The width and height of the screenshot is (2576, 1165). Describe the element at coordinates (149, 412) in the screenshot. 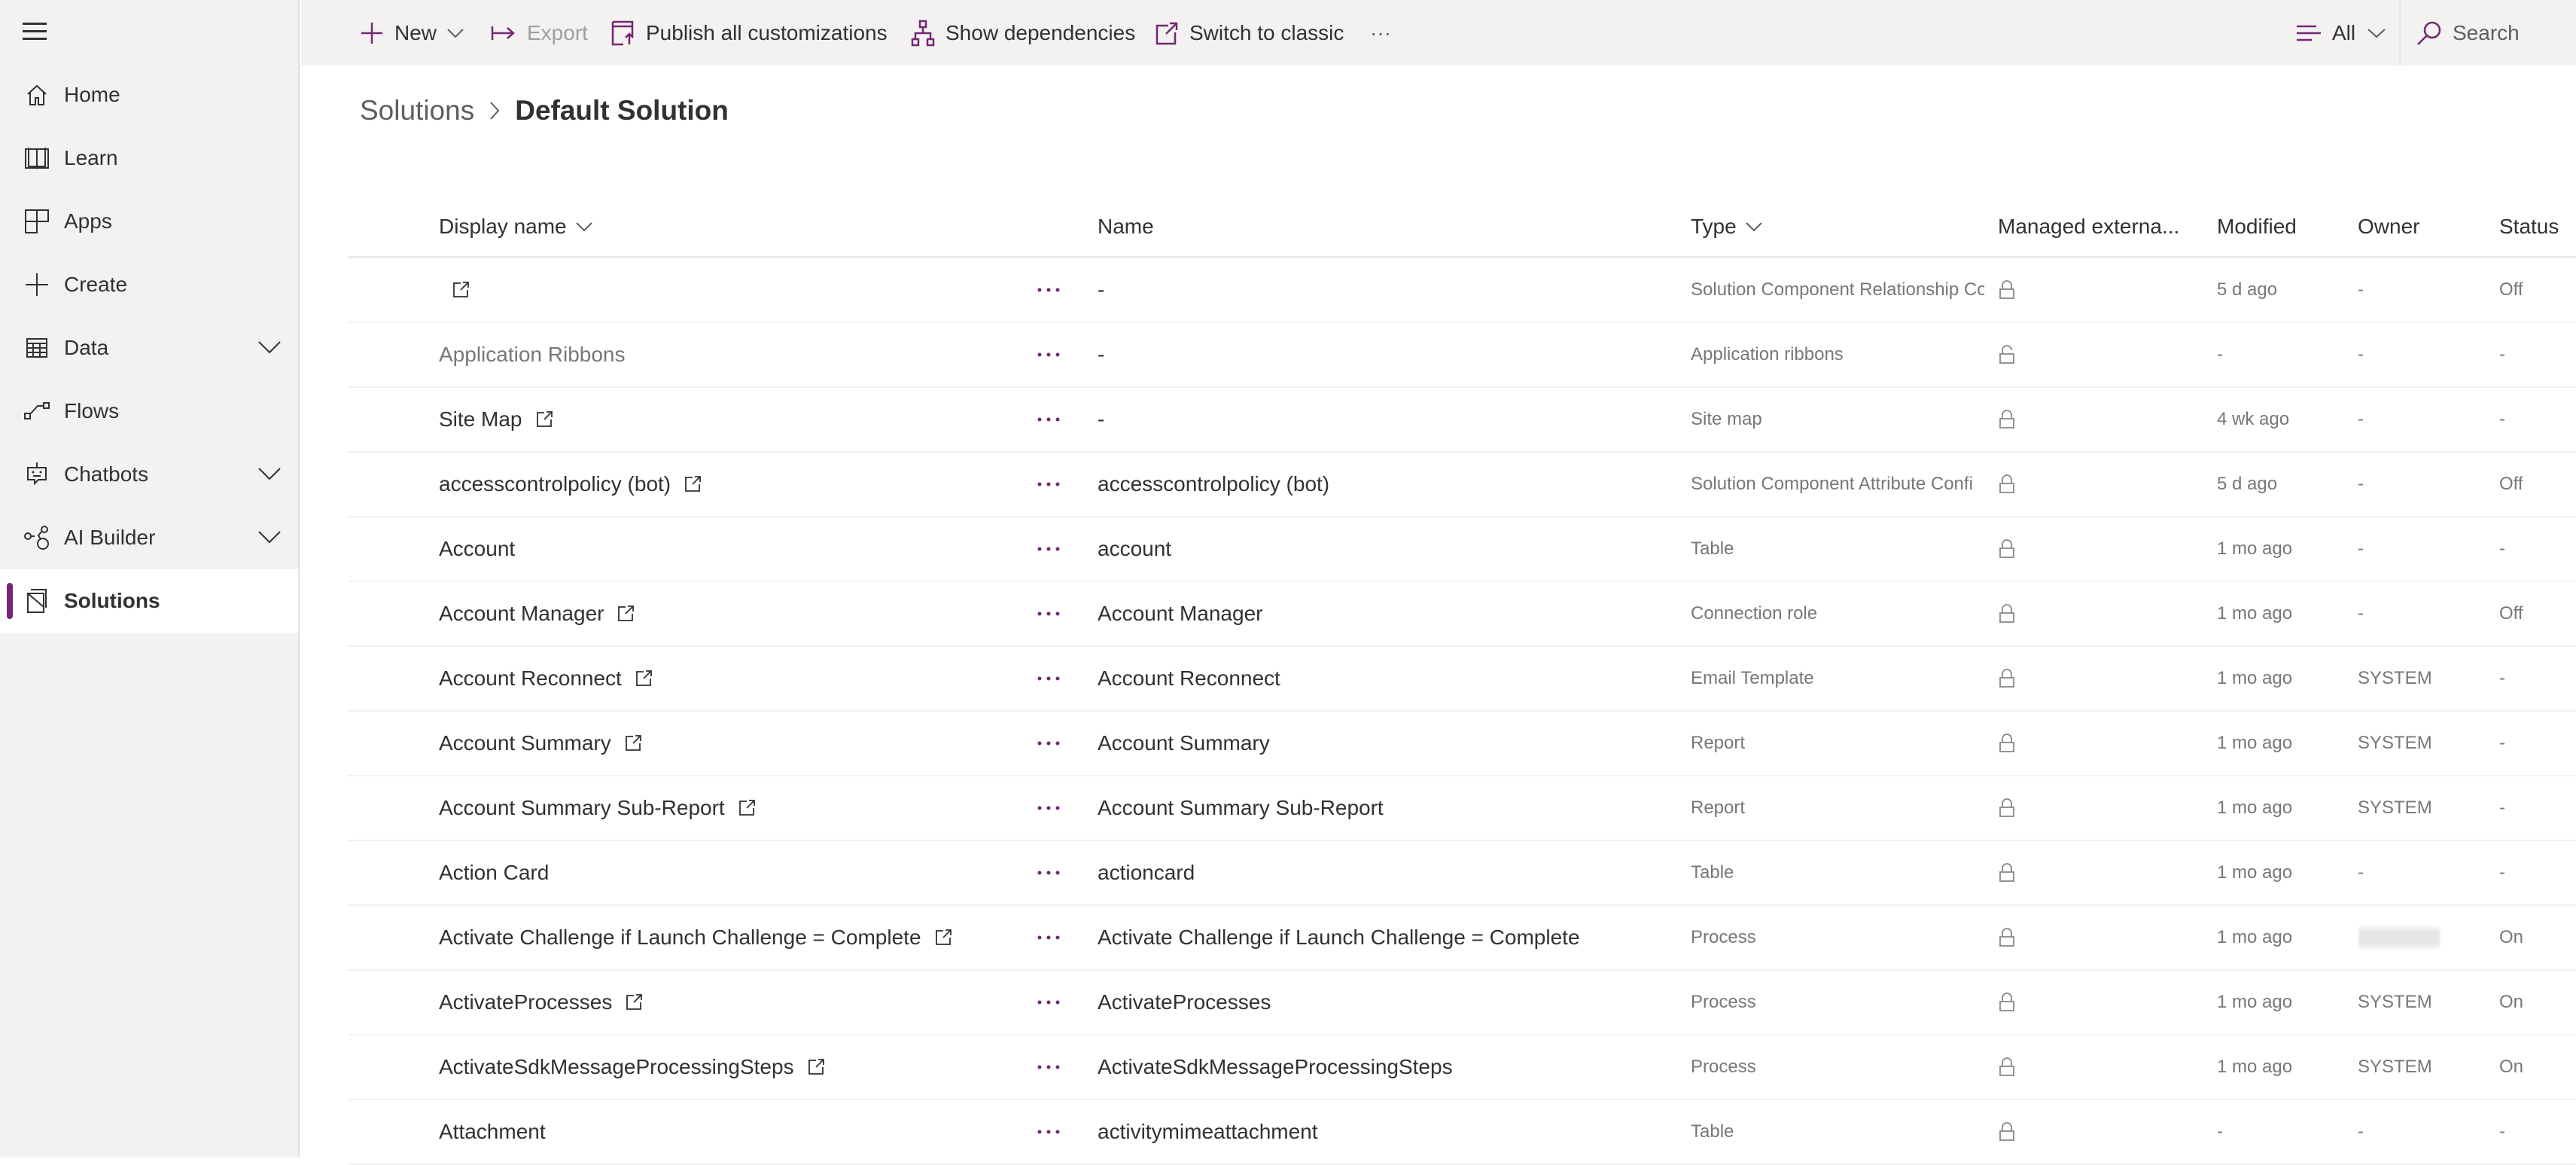

I see `sidebar-item-flows: Flows` at that location.